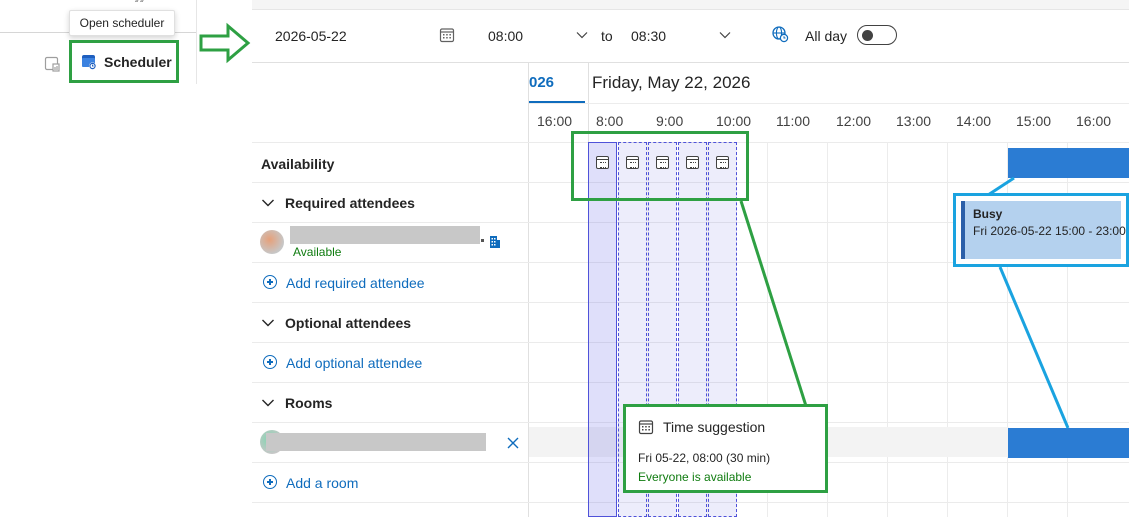 Image resolution: width=1129 pixels, height=517 pixels. What do you see at coordinates (1049, 231) in the screenshot?
I see `busy-detail: Fri 2026-05-22 15:00 - 23:00` at bounding box center [1049, 231].